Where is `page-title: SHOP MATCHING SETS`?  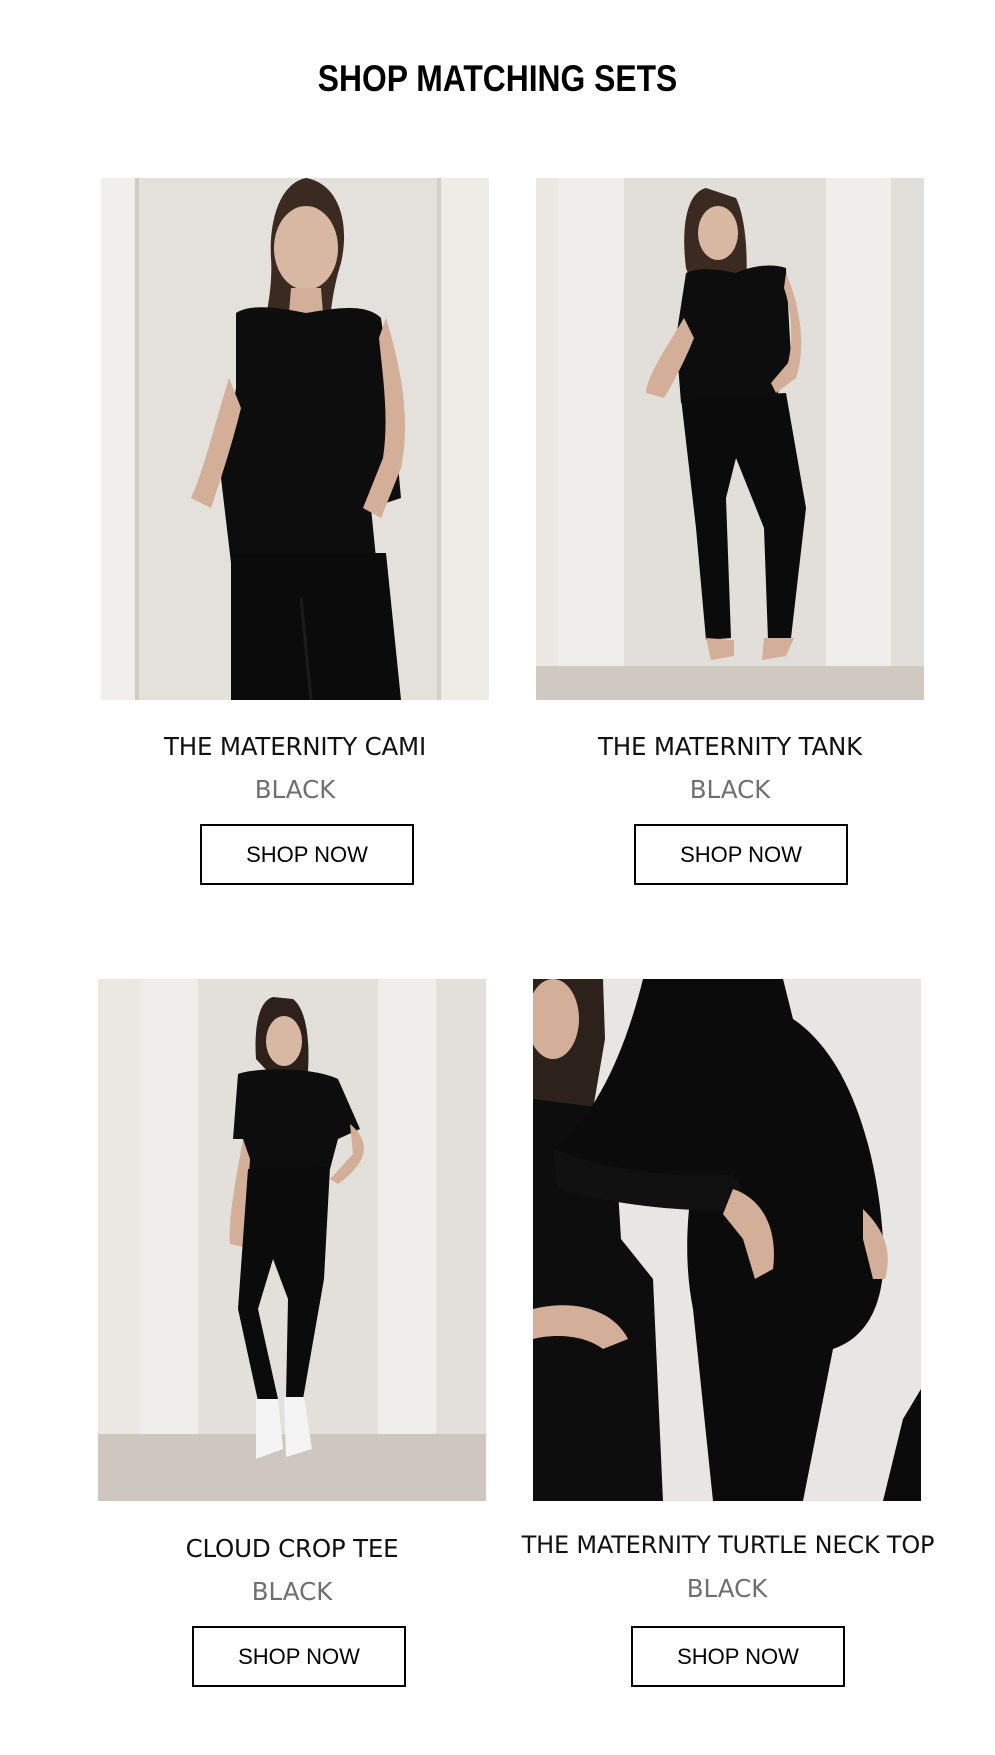
page-title: SHOP MATCHING SETS is located at coordinates (497, 78).